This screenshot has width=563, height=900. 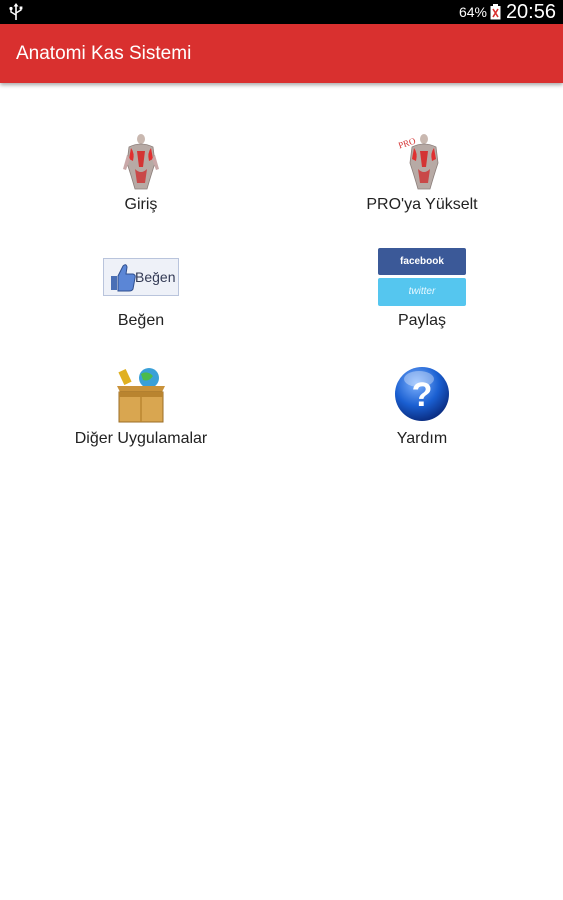 What do you see at coordinates (472, 12) in the screenshot?
I see `battery-percent: 64%` at bounding box center [472, 12].